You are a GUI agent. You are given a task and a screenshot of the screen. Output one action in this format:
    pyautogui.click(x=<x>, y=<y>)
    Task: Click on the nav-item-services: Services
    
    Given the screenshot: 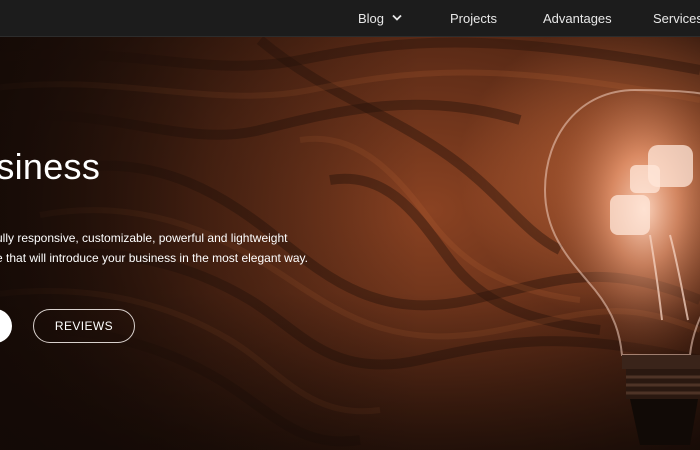 What is the action you would take?
    pyautogui.click(x=676, y=18)
    